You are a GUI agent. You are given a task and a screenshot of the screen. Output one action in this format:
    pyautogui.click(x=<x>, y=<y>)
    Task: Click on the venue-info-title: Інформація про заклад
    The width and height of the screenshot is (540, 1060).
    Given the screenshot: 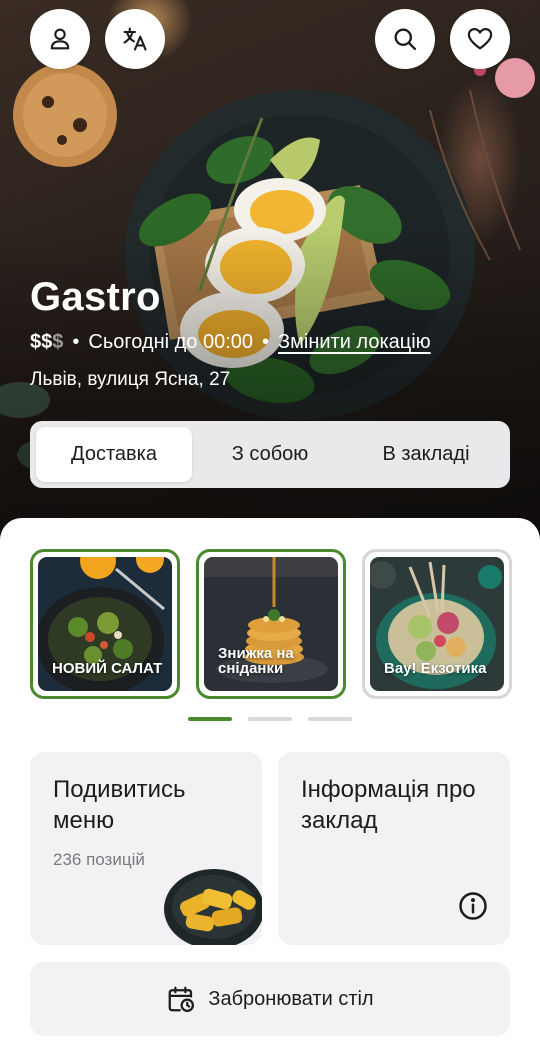 What is the action you would take?
    pyautogui.click(x=388, y=805)
    